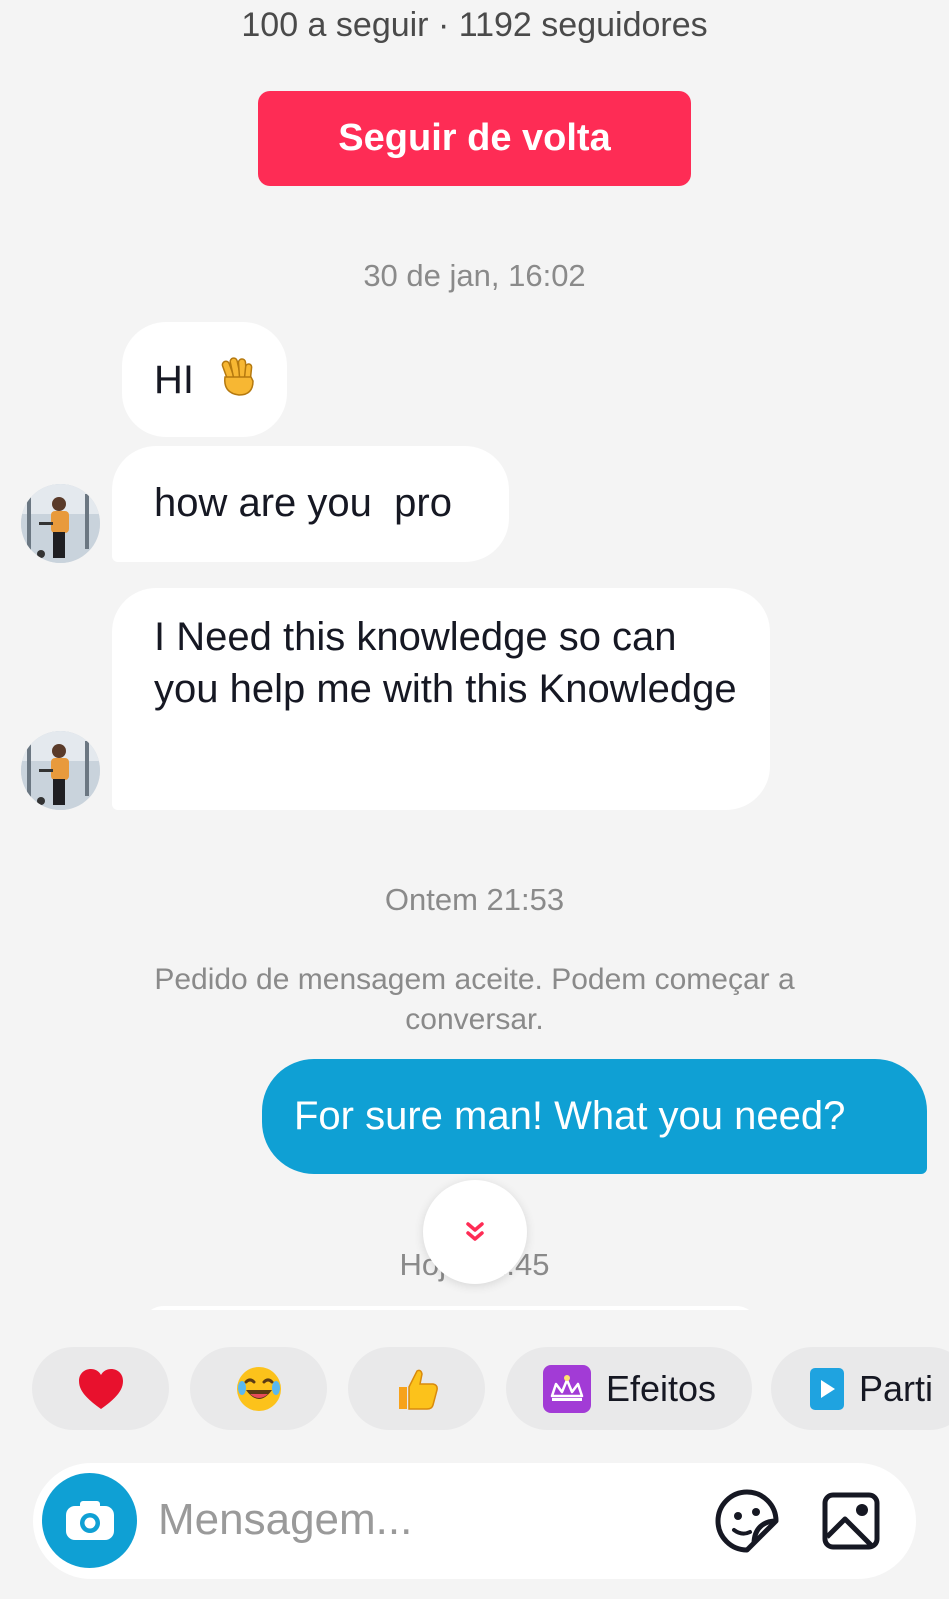  I want to click on follow-stats: 100 a seguir · 1192 seguidores, so click(474, 25).